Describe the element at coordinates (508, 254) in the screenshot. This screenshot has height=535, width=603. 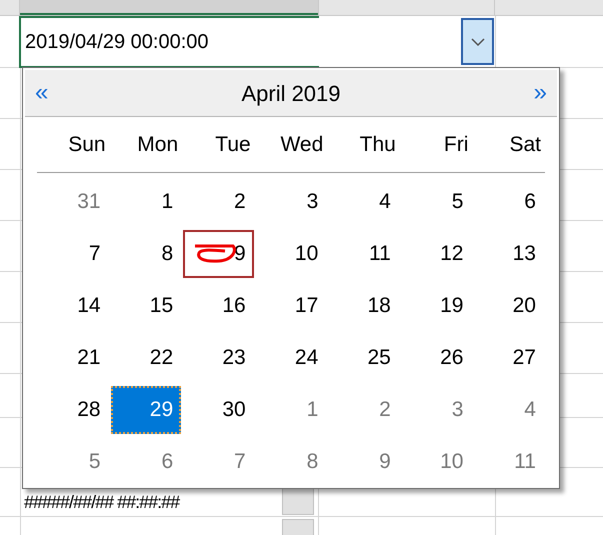
I see `day-cell: 13` at that location.